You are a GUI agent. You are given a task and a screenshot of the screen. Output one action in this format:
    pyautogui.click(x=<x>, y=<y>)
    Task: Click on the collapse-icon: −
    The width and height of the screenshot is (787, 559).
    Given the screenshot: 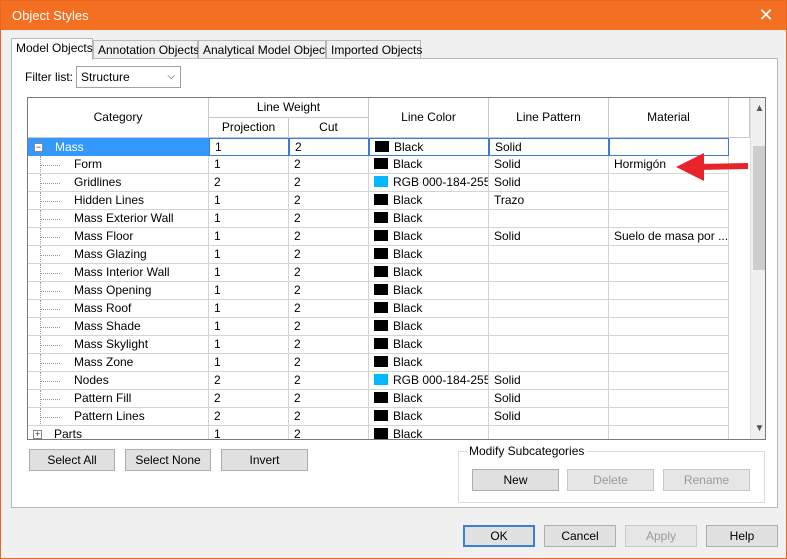 What is the action you would take?
    pyautogui.click(x=38, y=147)
    